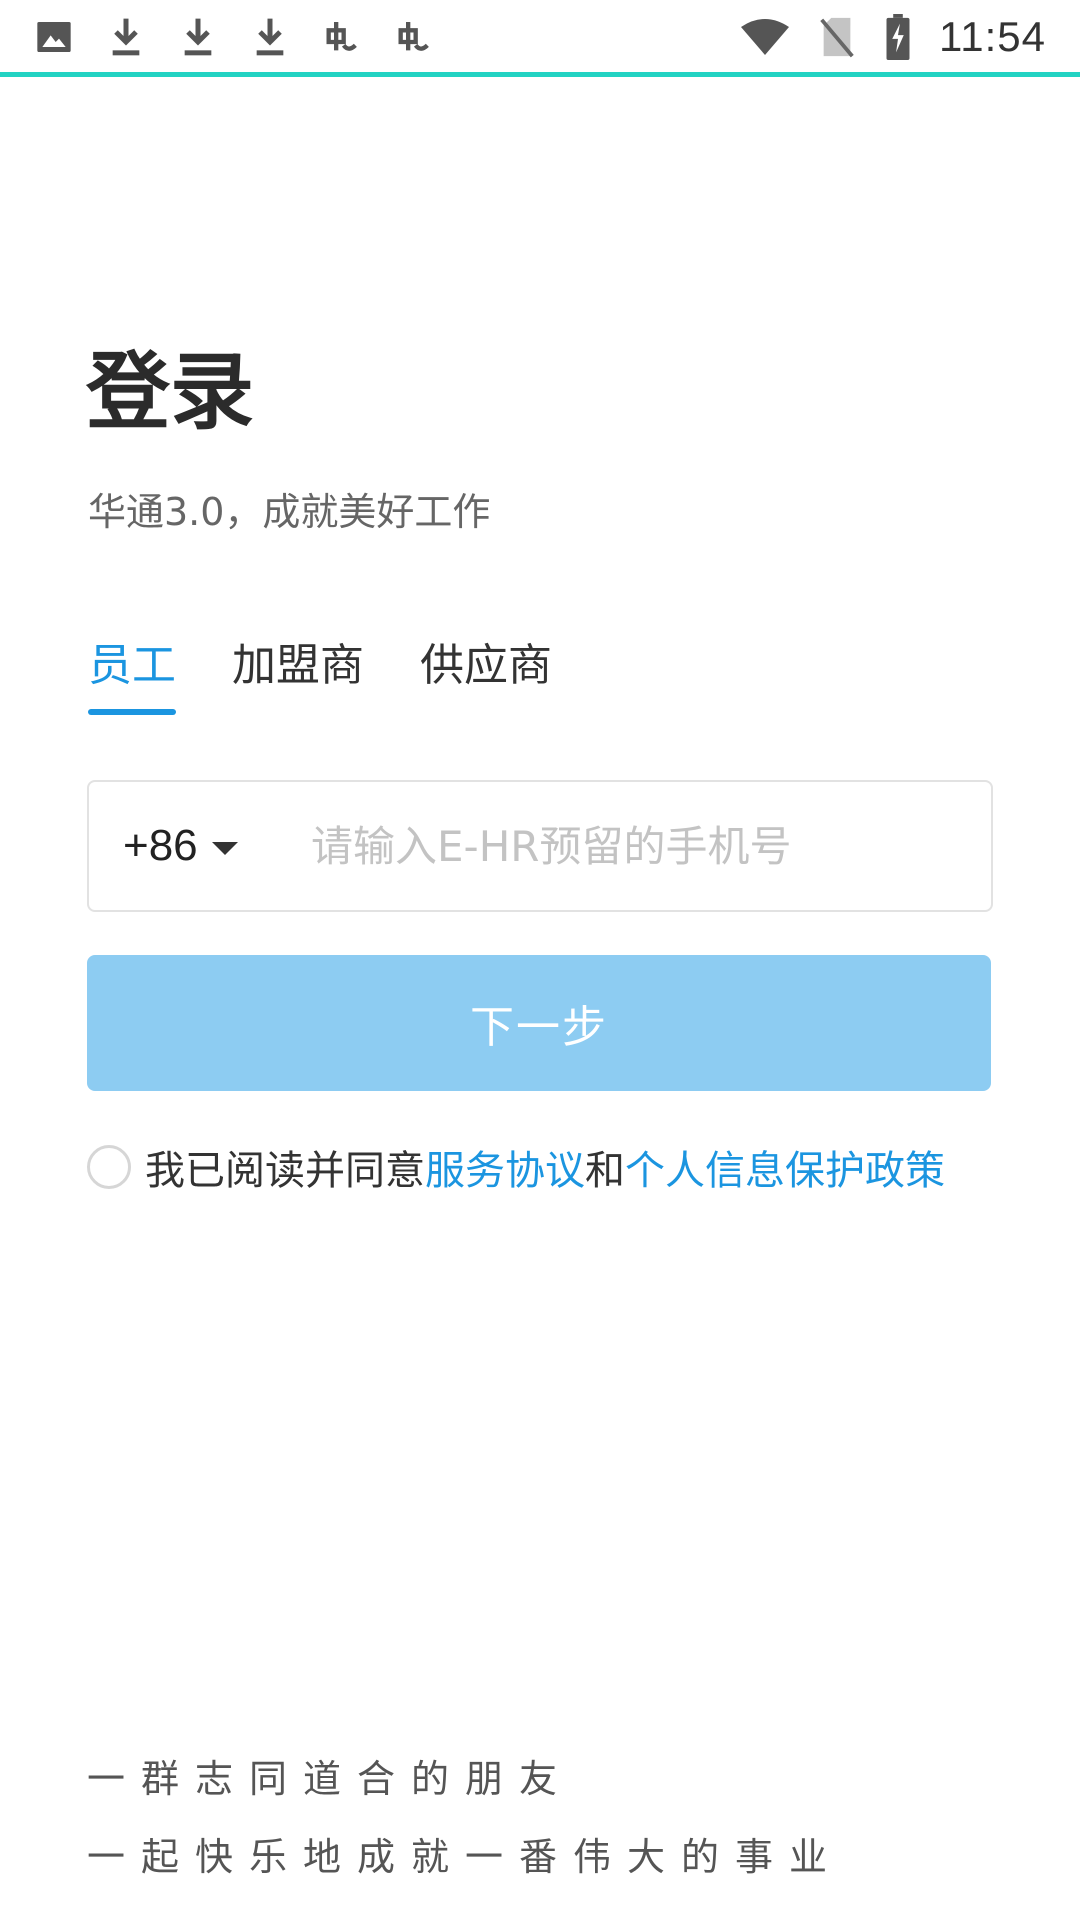  I want to click on privacy-policy-link: 个人信息保护政策, so click(785, 1167).